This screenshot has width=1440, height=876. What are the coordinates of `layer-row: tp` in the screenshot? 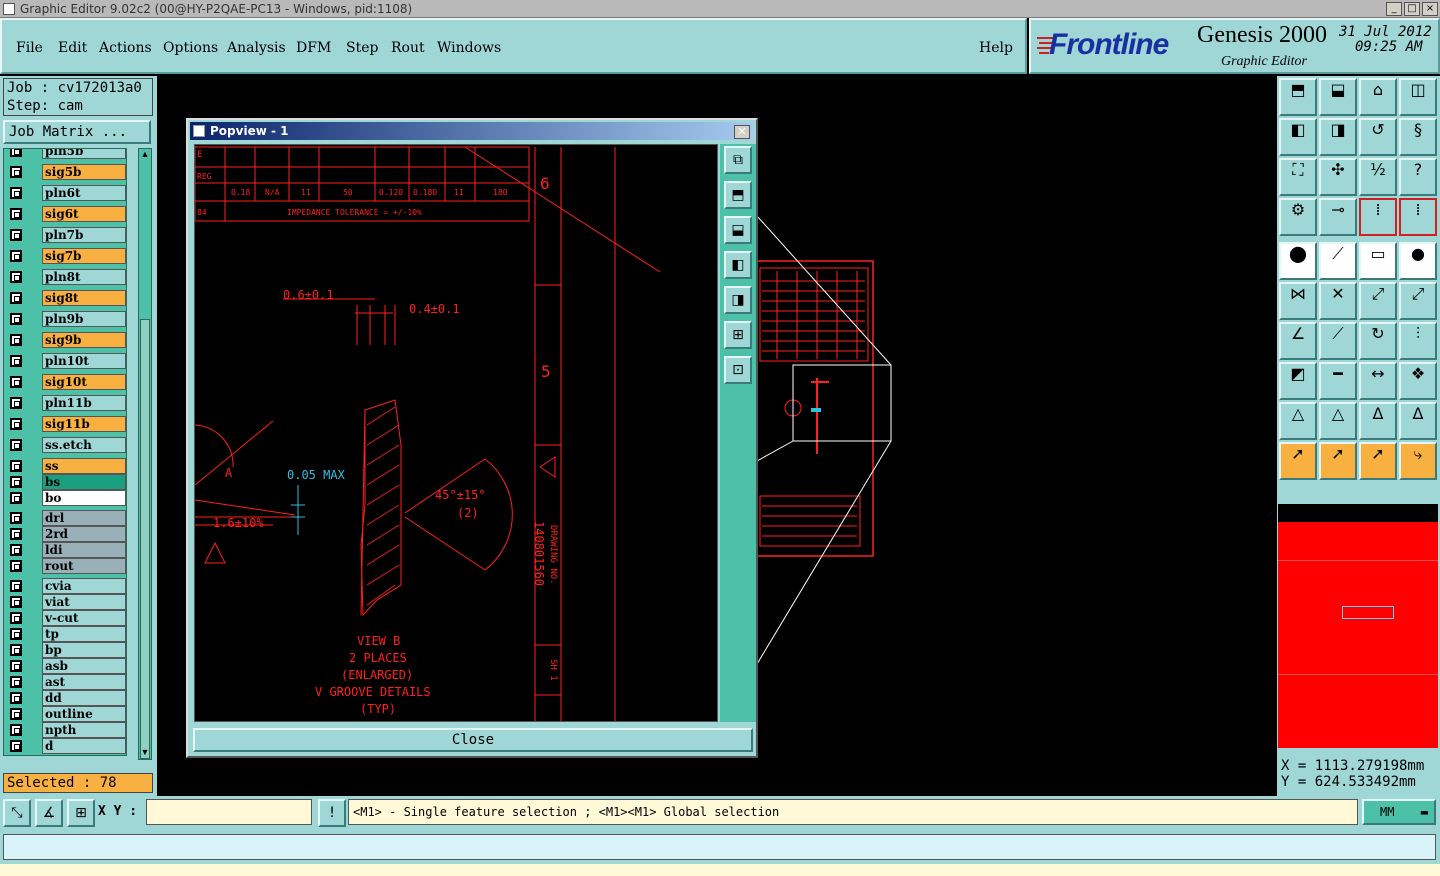 It's located at (66, 634).